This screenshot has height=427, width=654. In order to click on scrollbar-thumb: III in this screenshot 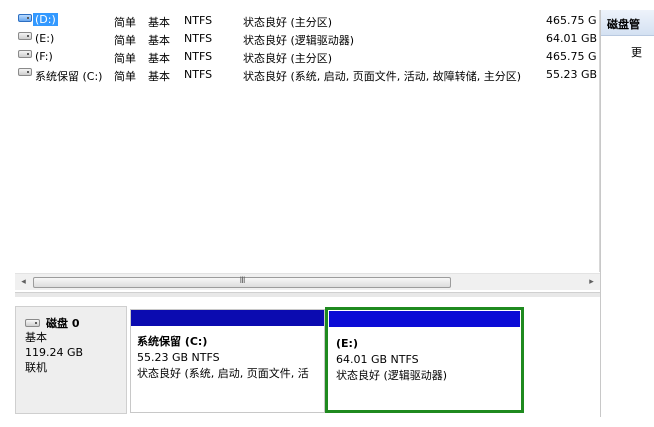, I will do `click(242, 282)`.